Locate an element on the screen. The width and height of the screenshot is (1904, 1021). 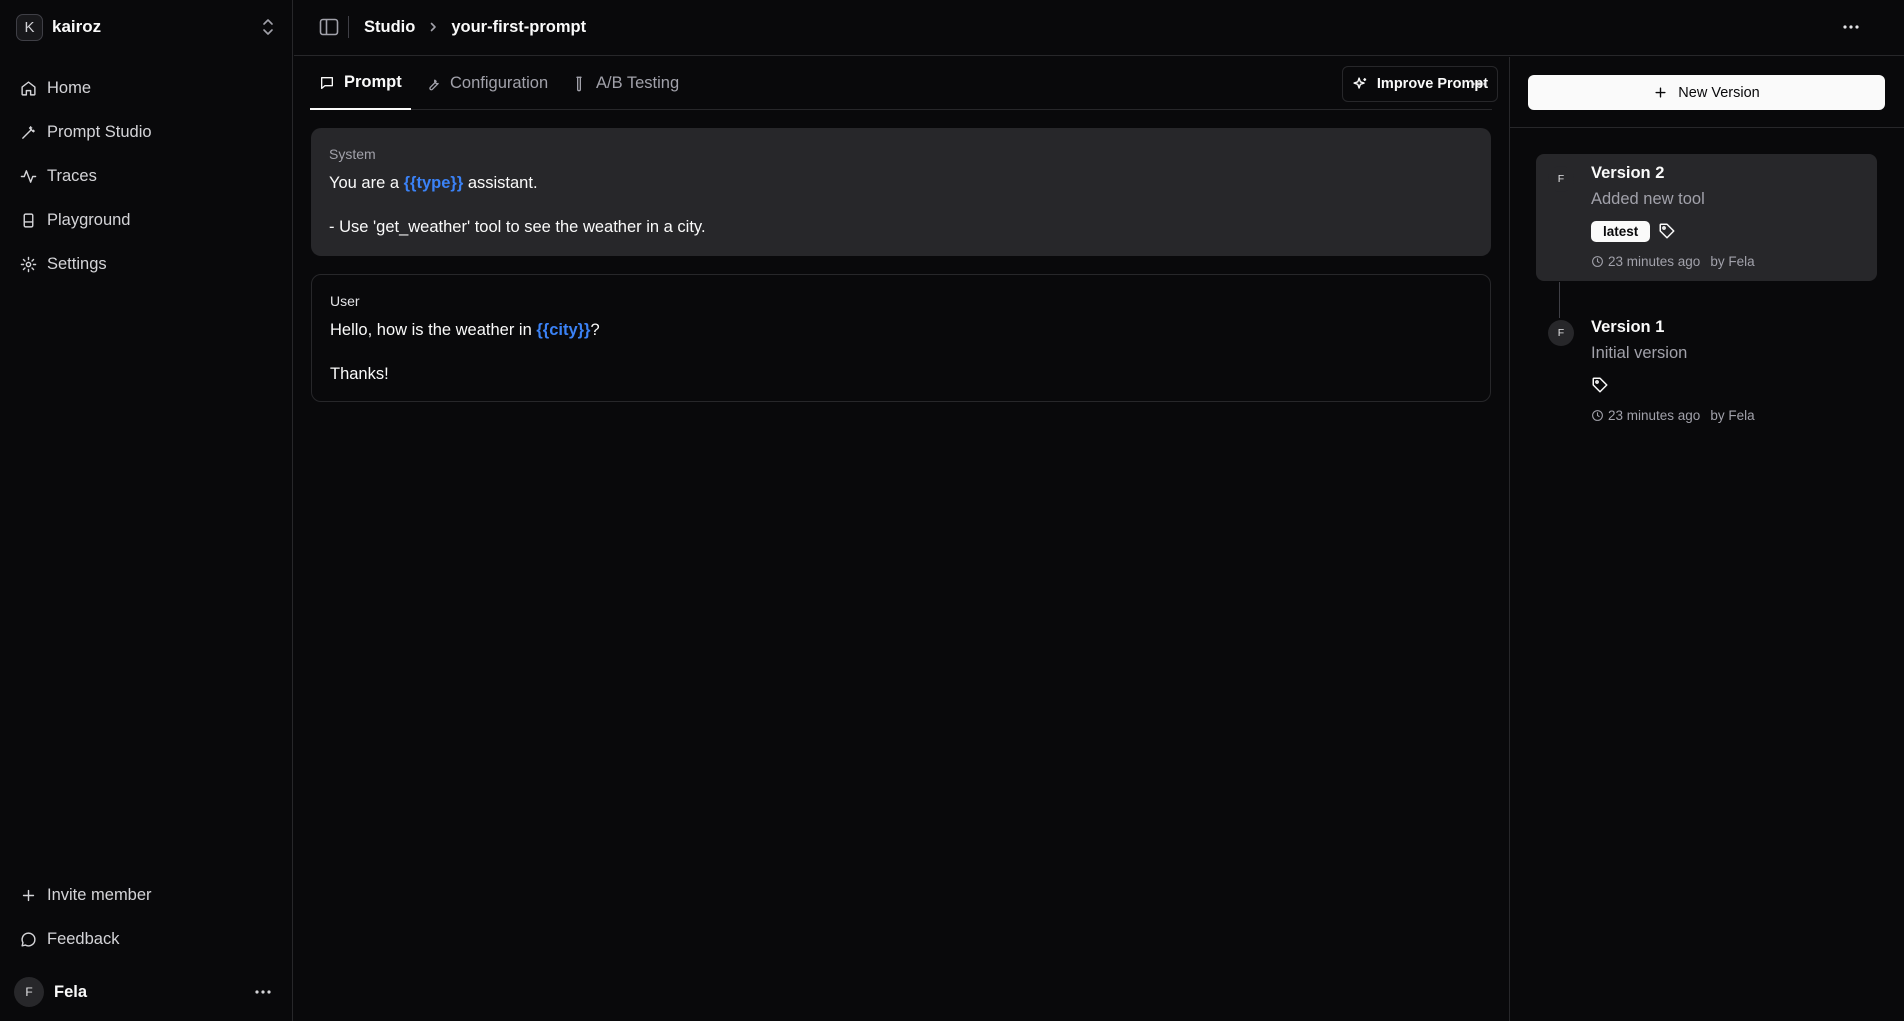
user-name: Fela is located at coordinates (71, 991).